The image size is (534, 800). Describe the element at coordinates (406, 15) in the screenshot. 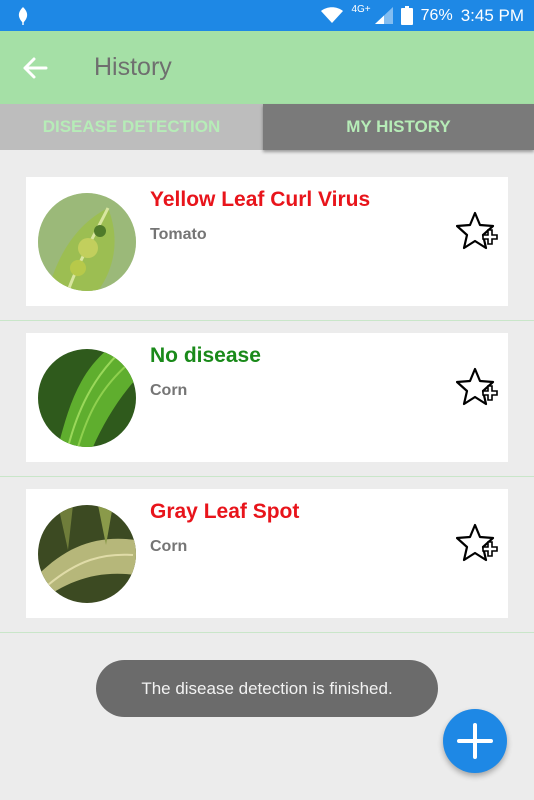

I see `battery-icon` at that location.